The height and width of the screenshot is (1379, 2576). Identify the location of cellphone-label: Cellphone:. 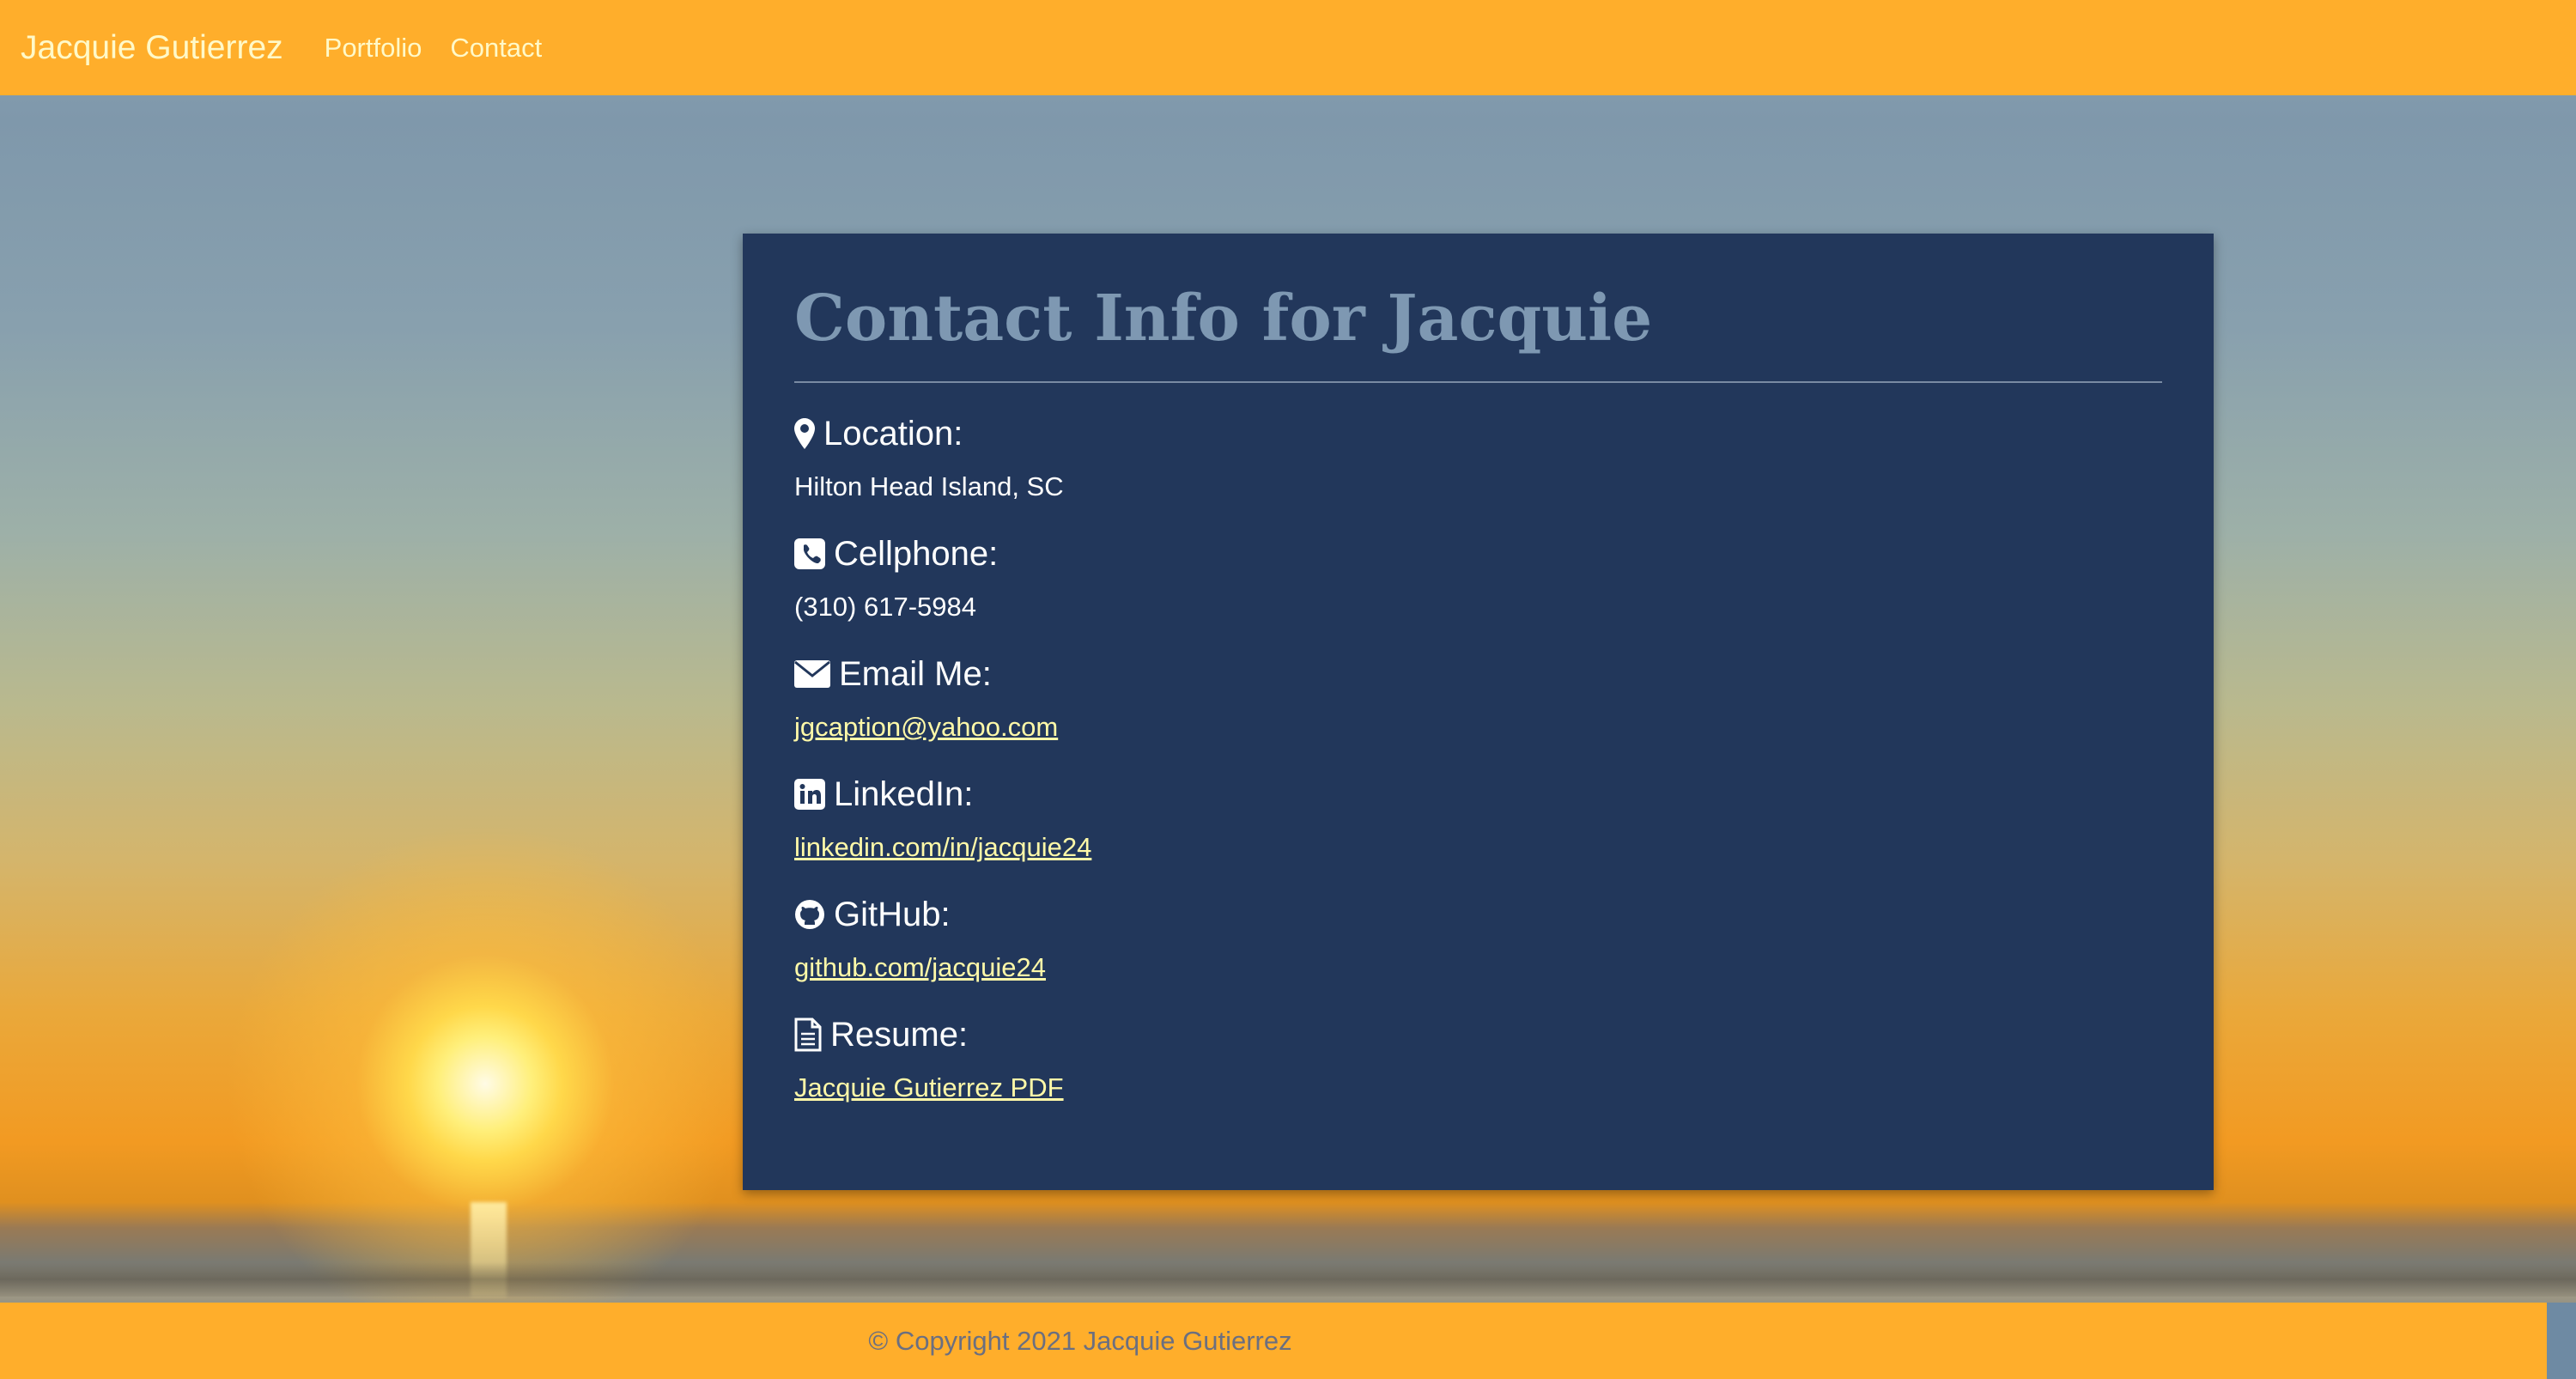
(917, 553).